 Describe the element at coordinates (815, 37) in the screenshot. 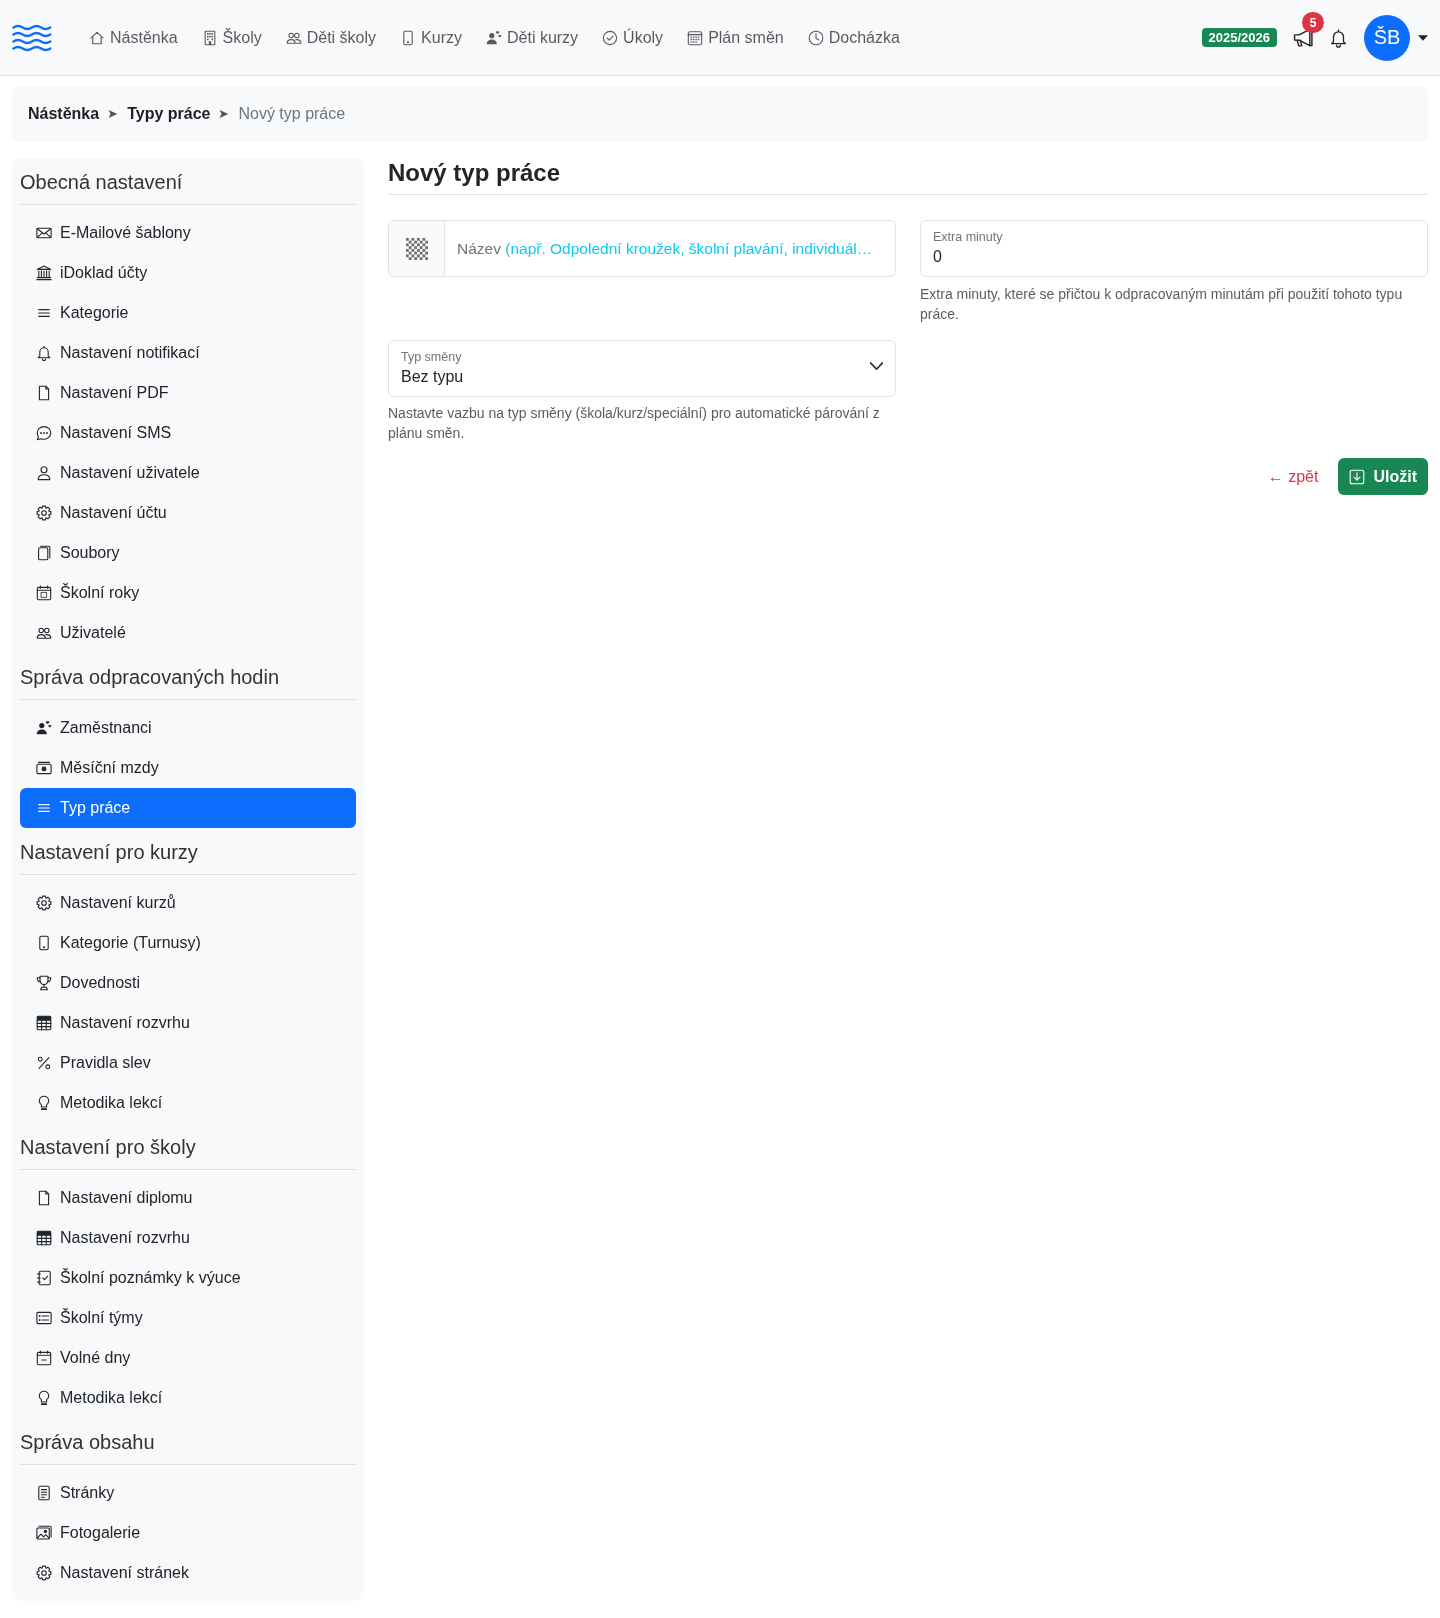

I see `clock-icon` at that location.